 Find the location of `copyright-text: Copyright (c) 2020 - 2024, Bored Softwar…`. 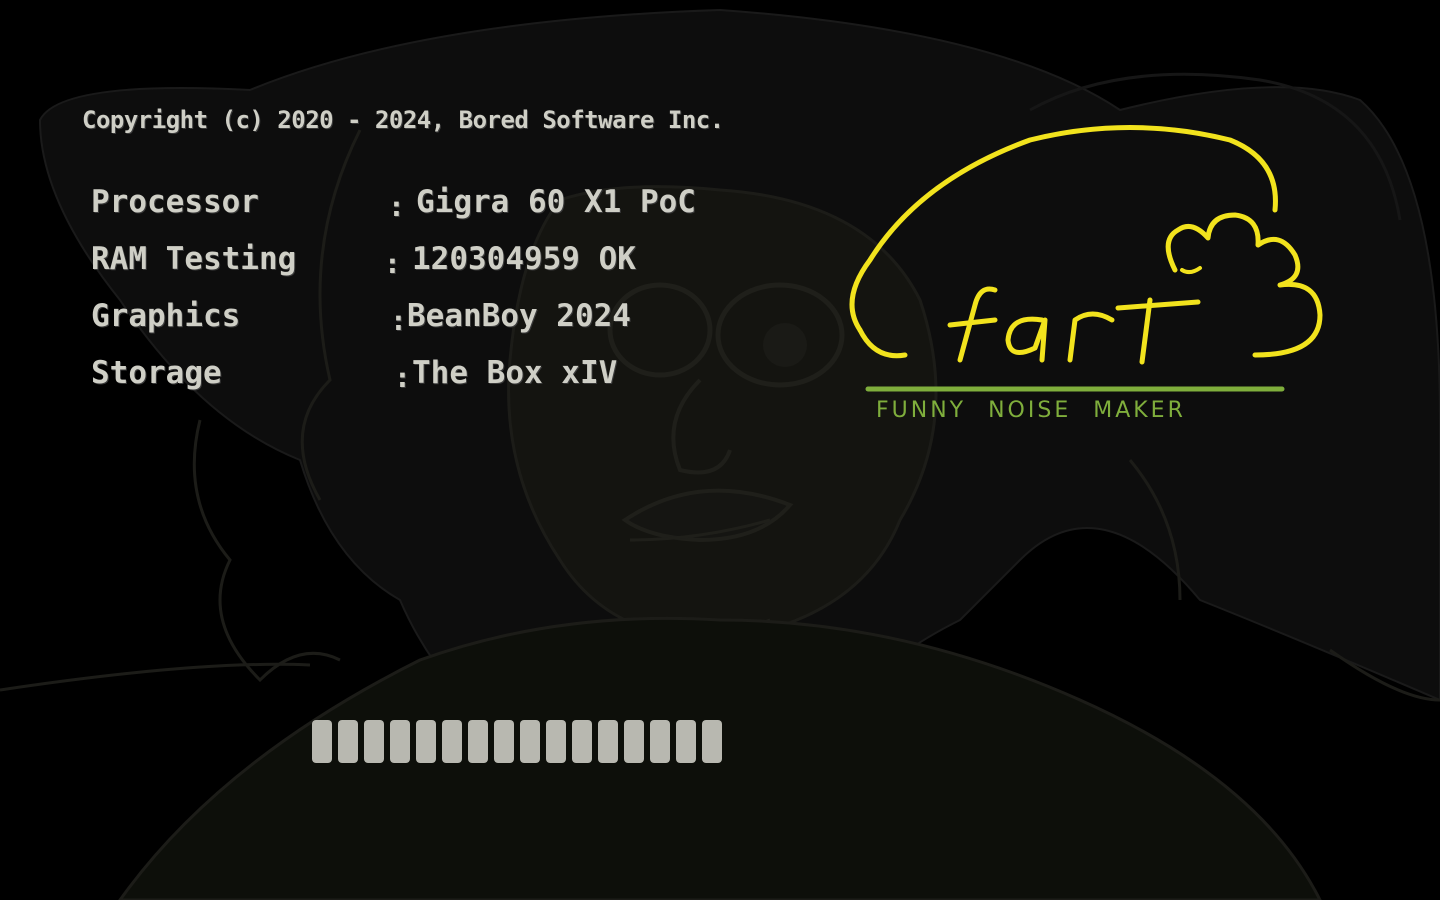

copyright-text: Copyright (c) 2020 - 2024, Bored Softwar… is located at coordinates (403, 120).